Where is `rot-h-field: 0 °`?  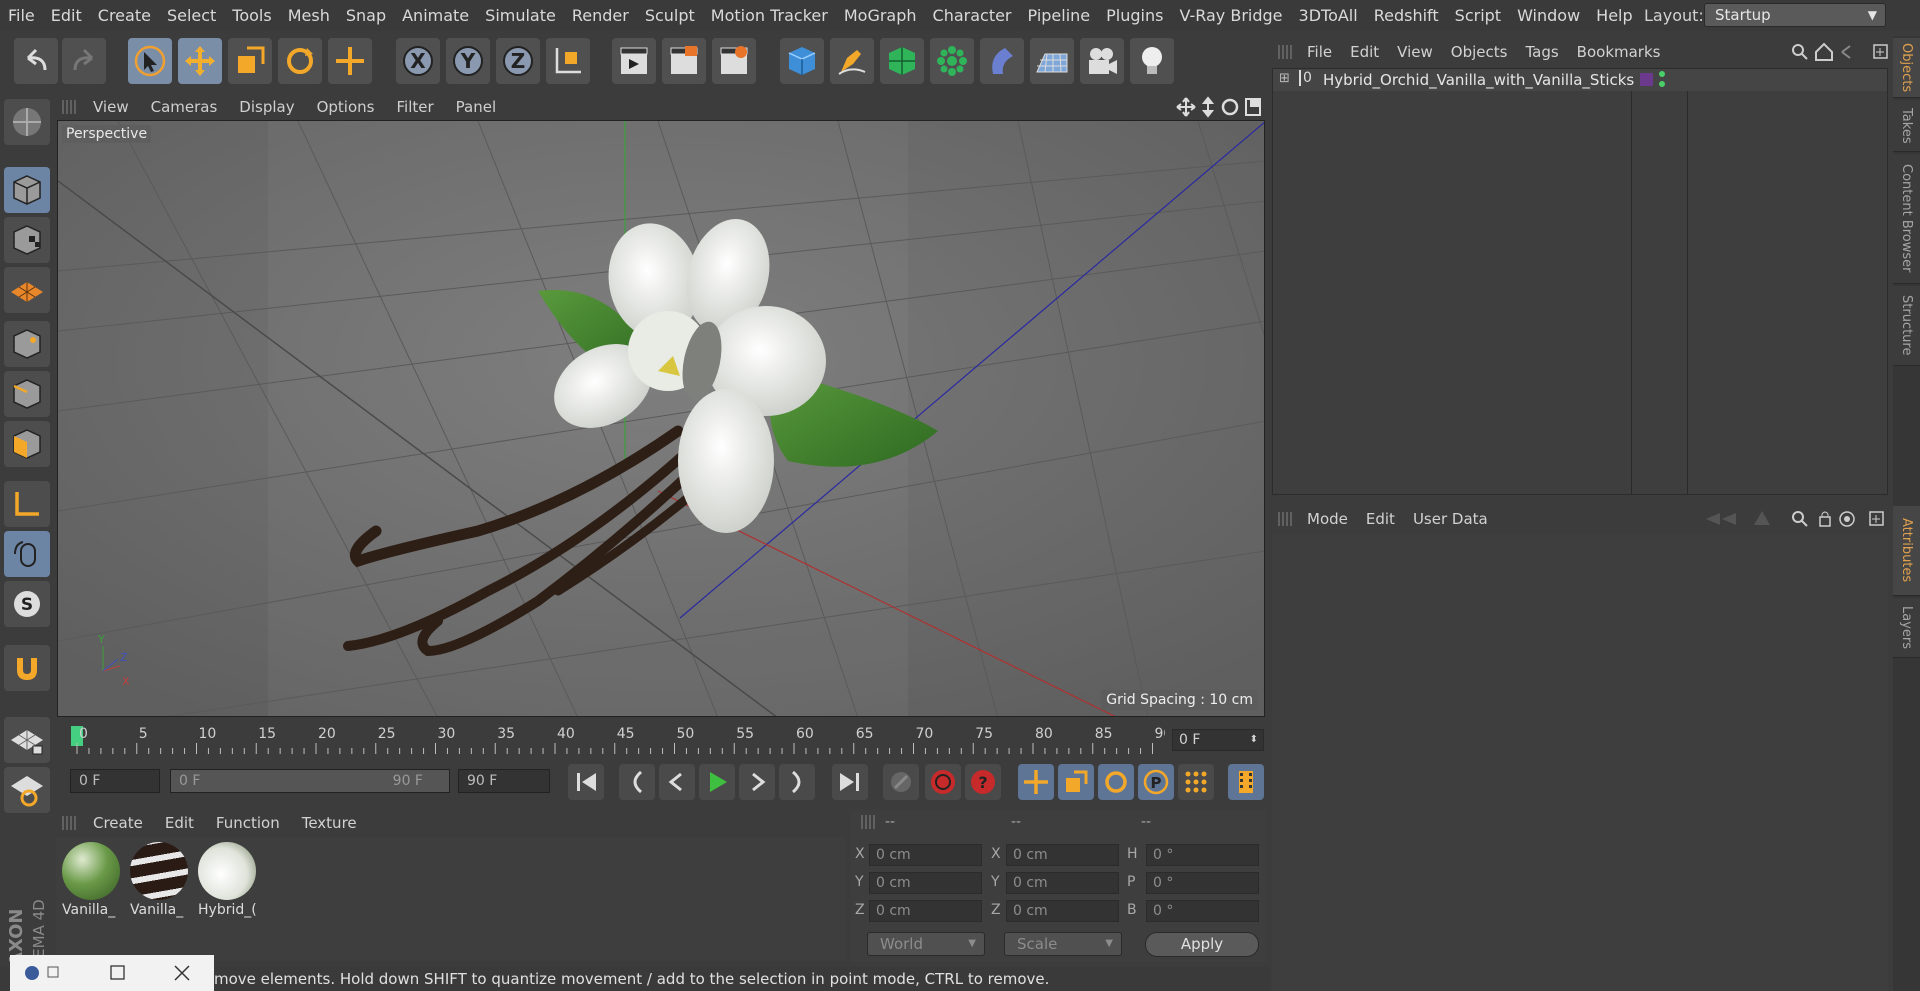 rot-h-field: 0 ° is located at coordinates (1202, 855).